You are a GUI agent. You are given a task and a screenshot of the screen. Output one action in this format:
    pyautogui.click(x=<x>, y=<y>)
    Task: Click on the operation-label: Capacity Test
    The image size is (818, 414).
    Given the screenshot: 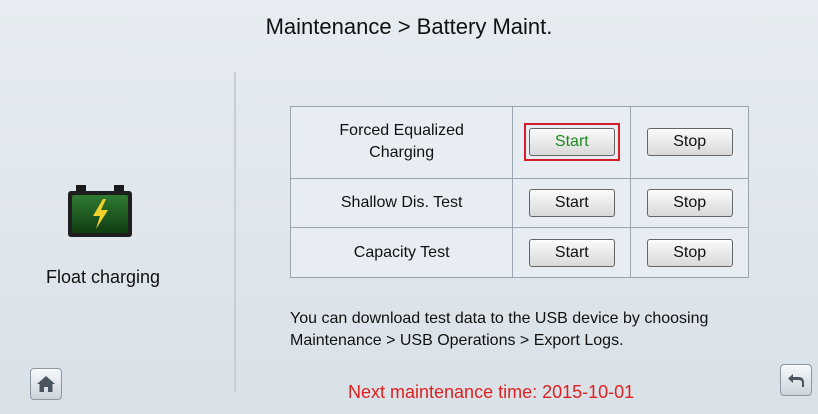 What is the action you would take?
    pyautogui.click(x=401, y=252)
    